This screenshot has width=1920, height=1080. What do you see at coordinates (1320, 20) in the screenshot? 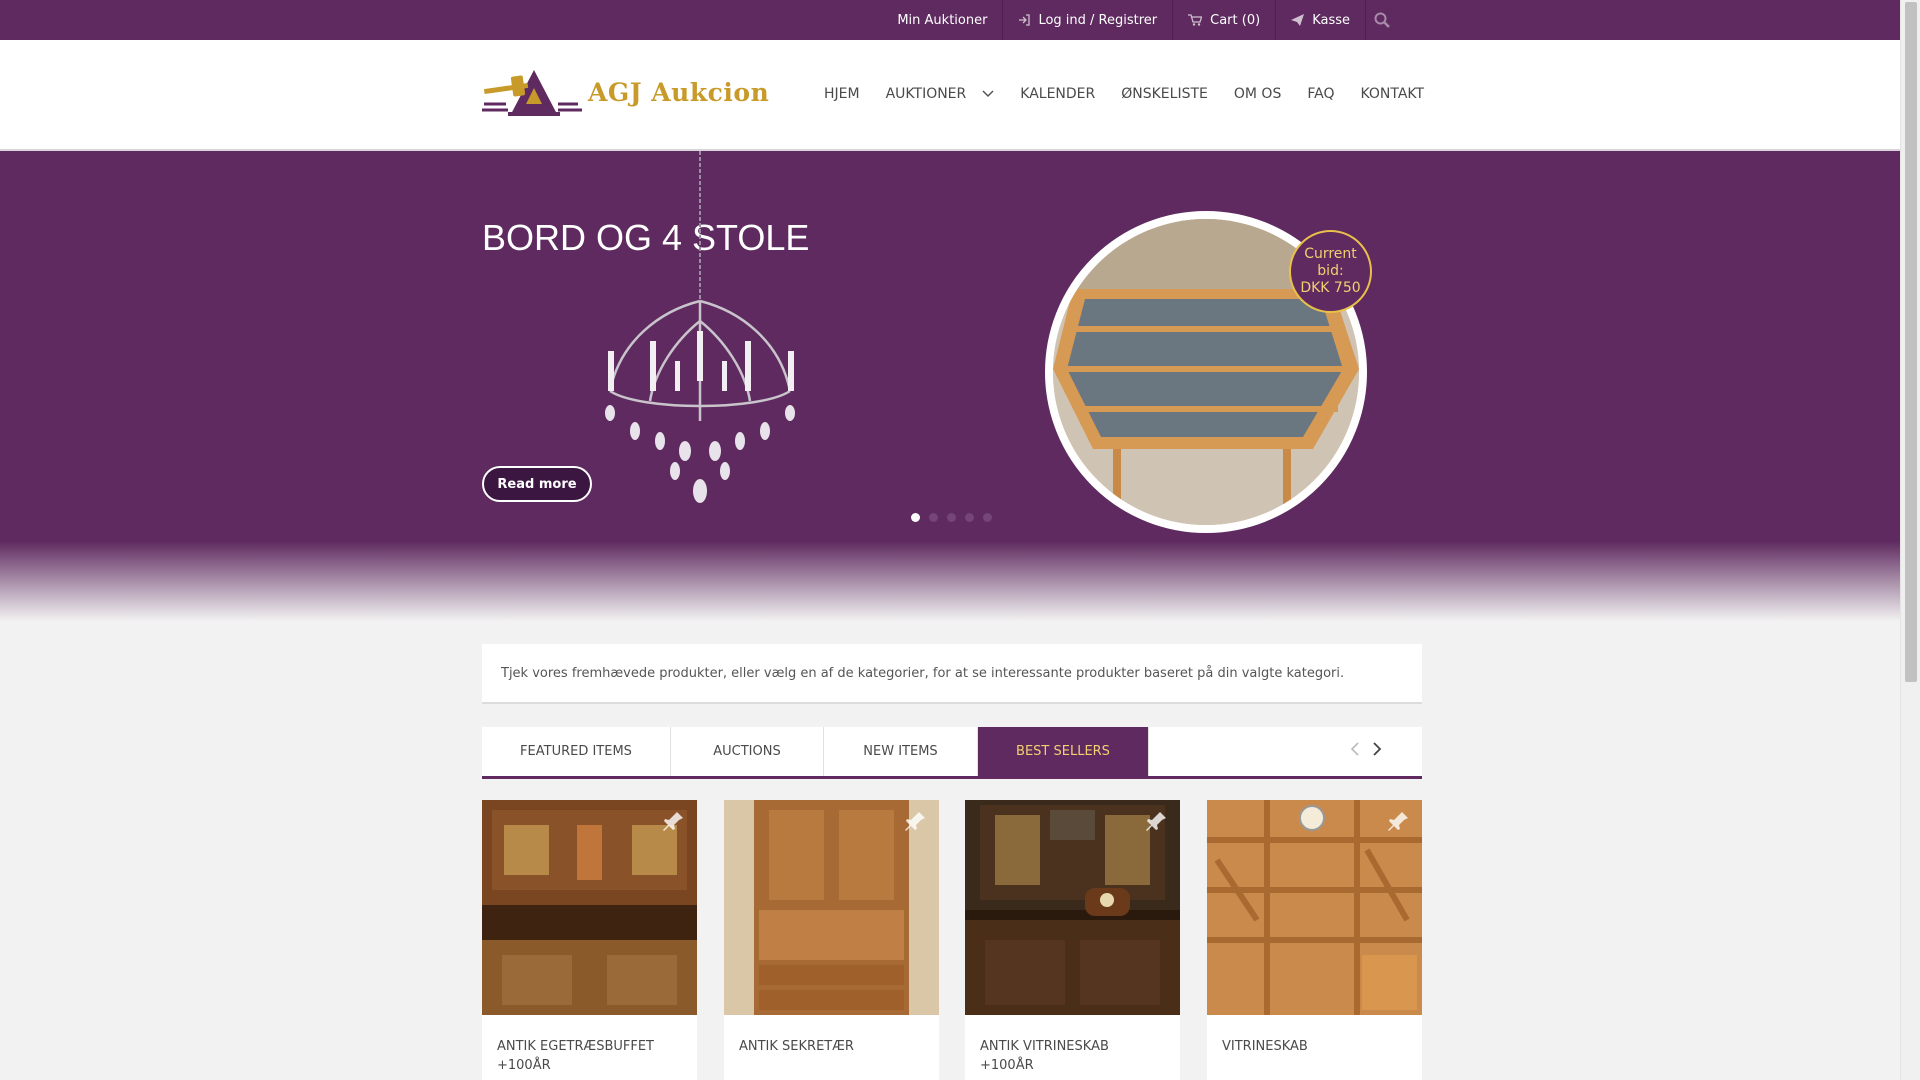
I see `checkout-link: Kasse` at bounding box center [1320, 20].